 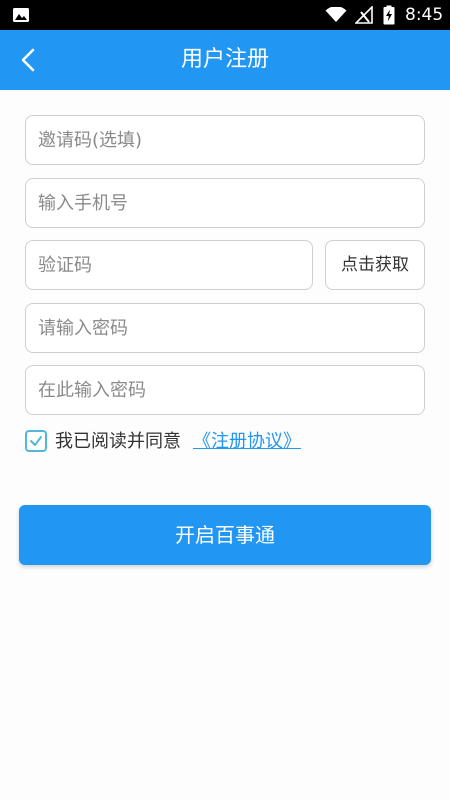 I want to click on status-bar: 8:45, so click(x=225, y=15).